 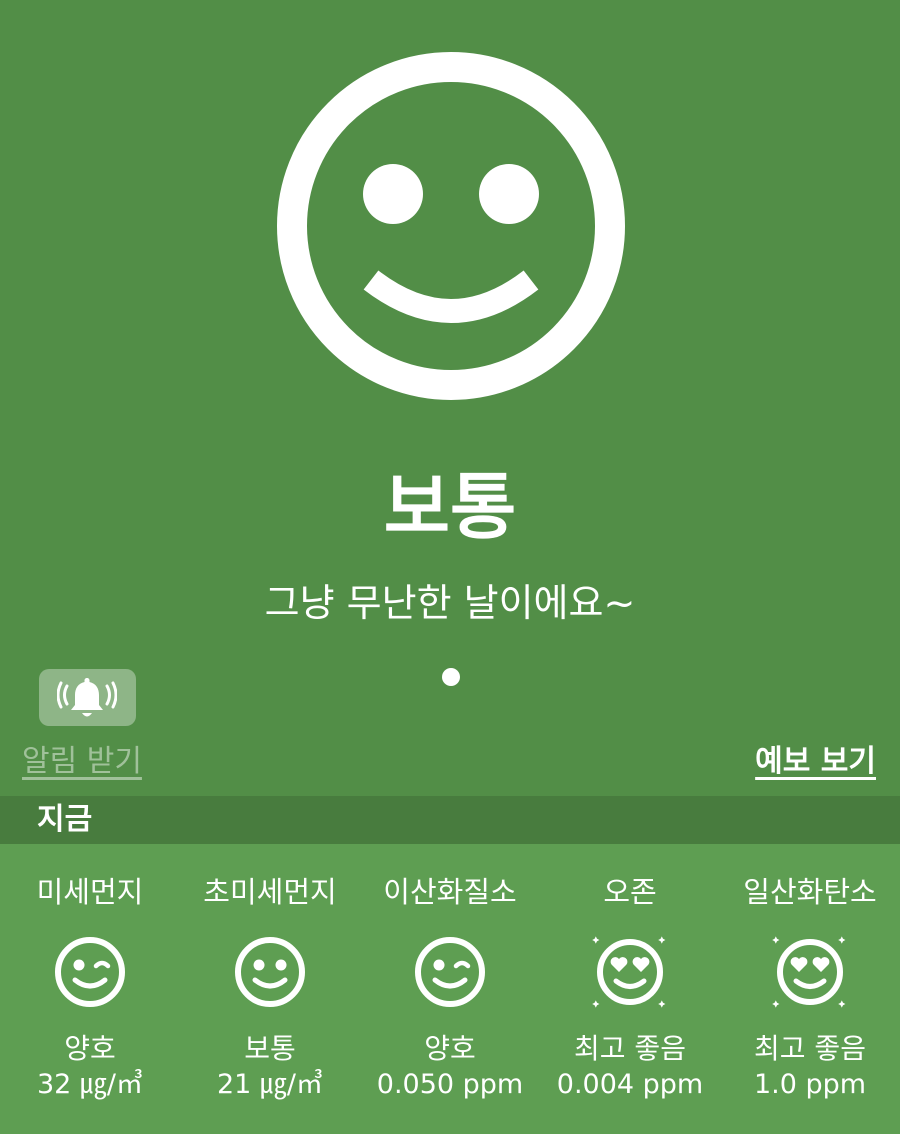 What do you see at coordinates (815, 762) in the screenshot?
I see `forecast-link: 예보 보기` at bounding box center [815, 762].